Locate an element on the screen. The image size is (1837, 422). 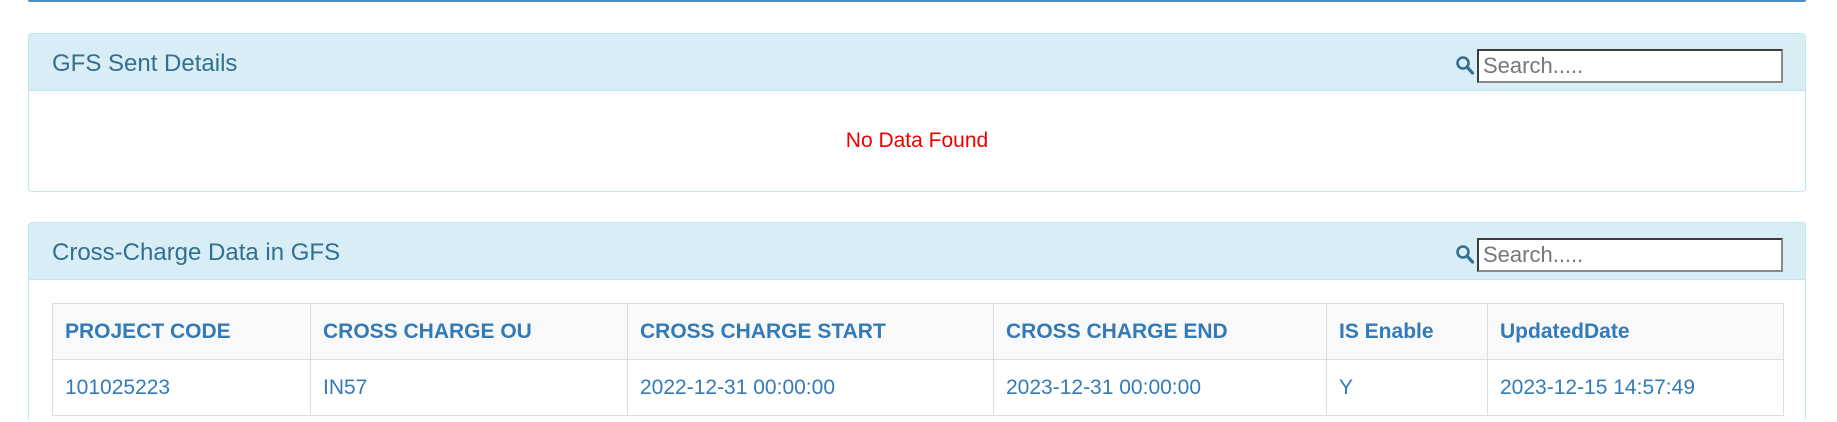
column-header-project-code: PROJECT CODE is located at coordinates (181, 331).